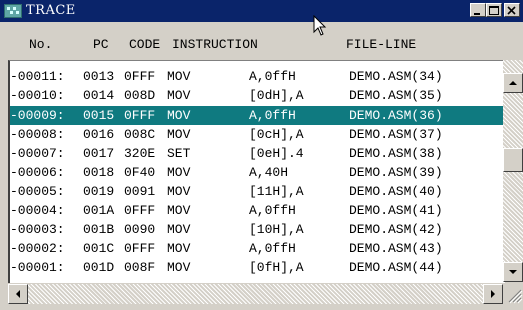 The width and height of the screenshot is (523, 310). What do you see at coordinates (381, 44) in the screenshot?
I see `header-file-line: FILE-LINE` at bounding box center [381, 44].